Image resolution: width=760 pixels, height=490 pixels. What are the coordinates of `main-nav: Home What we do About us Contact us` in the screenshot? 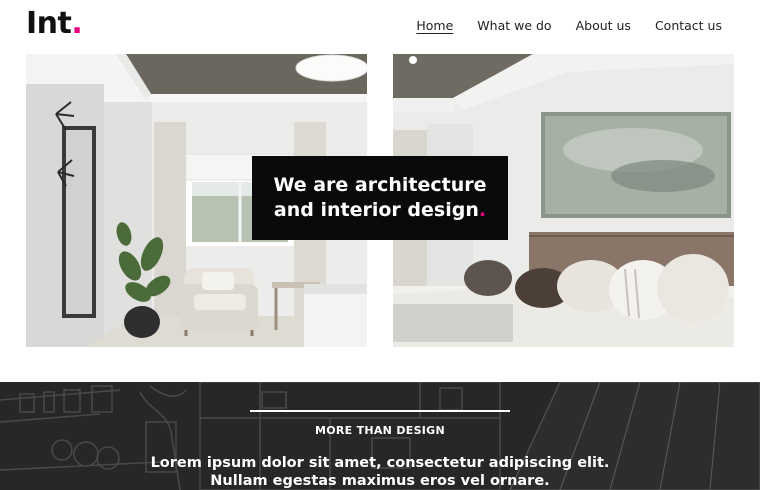 It's located at (569, 25).